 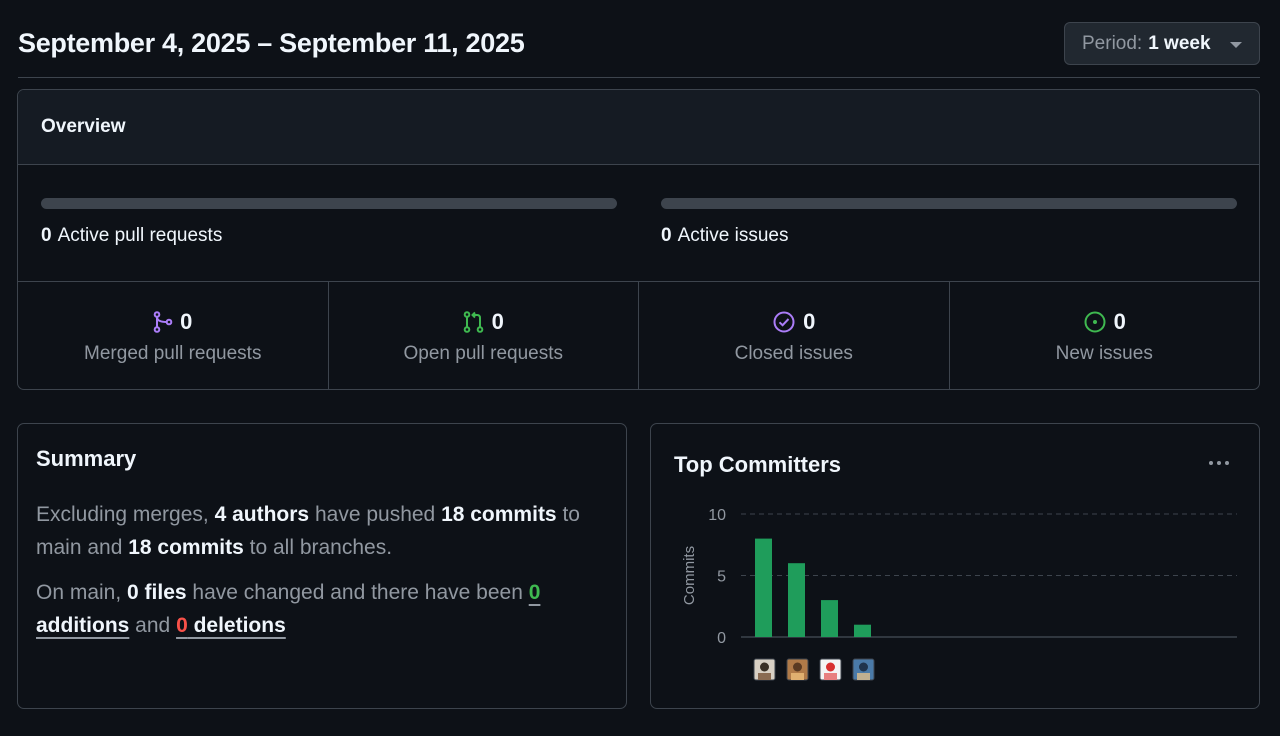 I want to click on issue-closed-icon, so click(x=784, y=322).